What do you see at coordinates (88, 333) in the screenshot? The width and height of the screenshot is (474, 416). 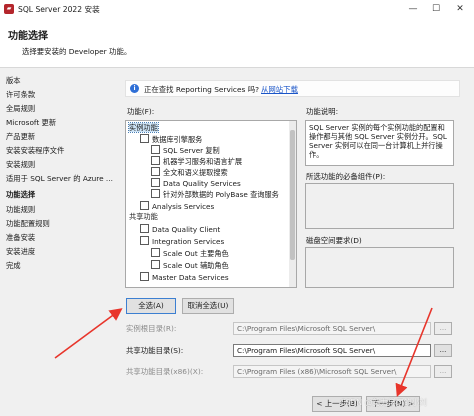 I see `arrow-to-select-all` at bounding box center [88, 333].